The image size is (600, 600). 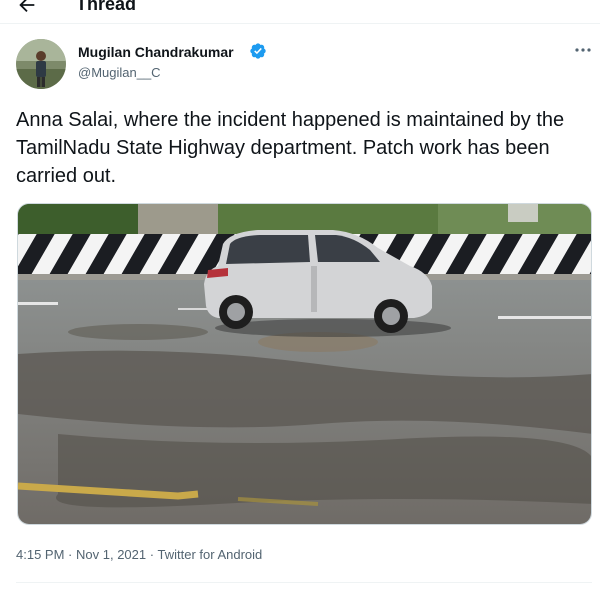 What do you see at coordinates (27, 8) in the screenshot?
I see `arrow-left-icon` at bounding box center [27, 8].